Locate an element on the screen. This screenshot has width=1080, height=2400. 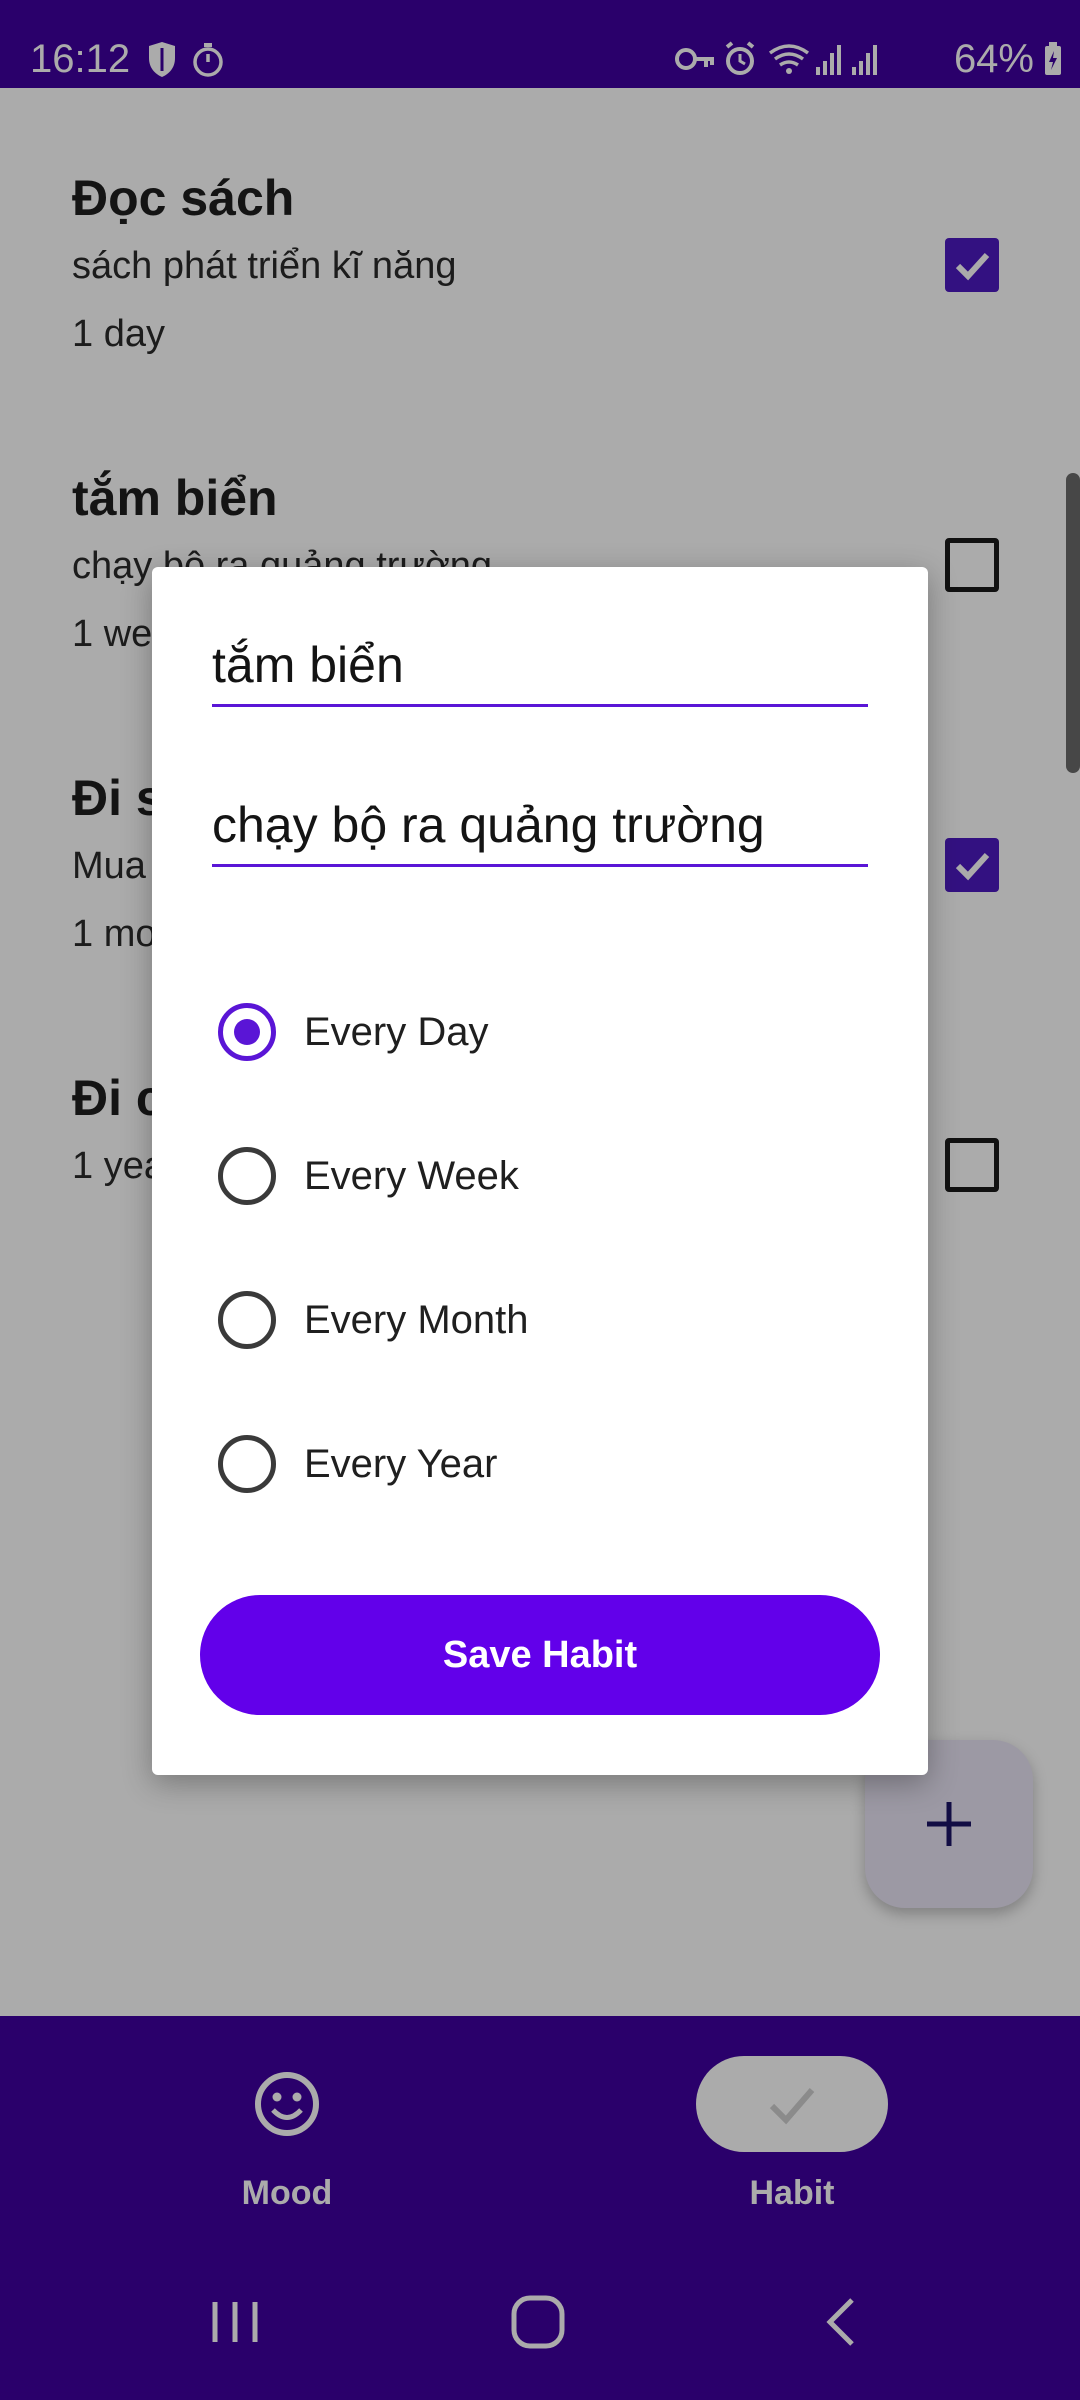
habit-name-field: tắm biển is located at coordinates (540, 667).